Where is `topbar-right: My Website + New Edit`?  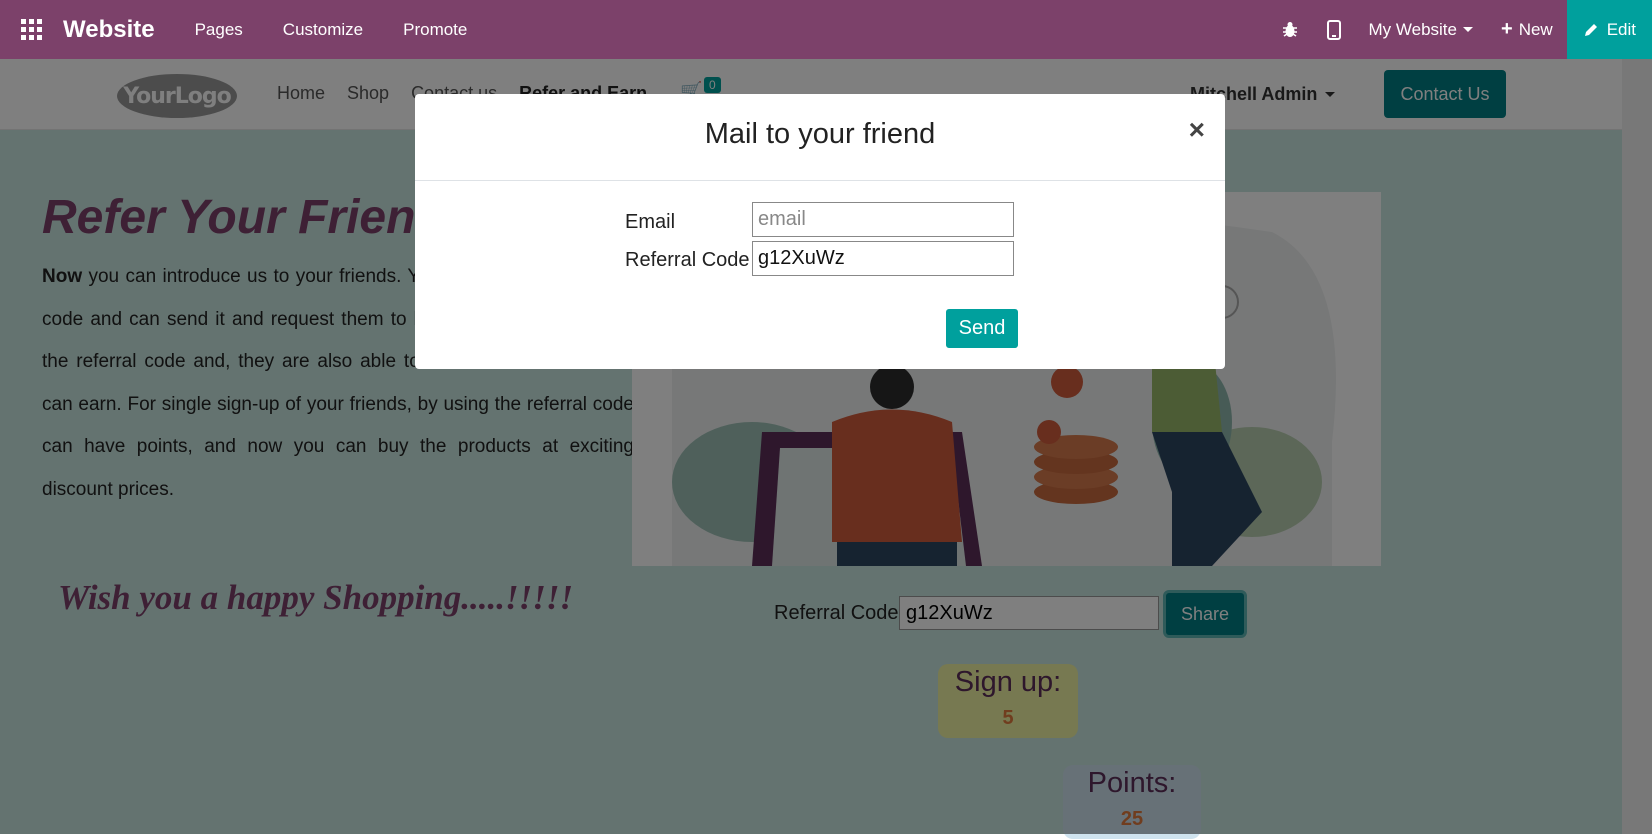
topbar-right: My Website + New Edit is located at coordinates (1459, 29).